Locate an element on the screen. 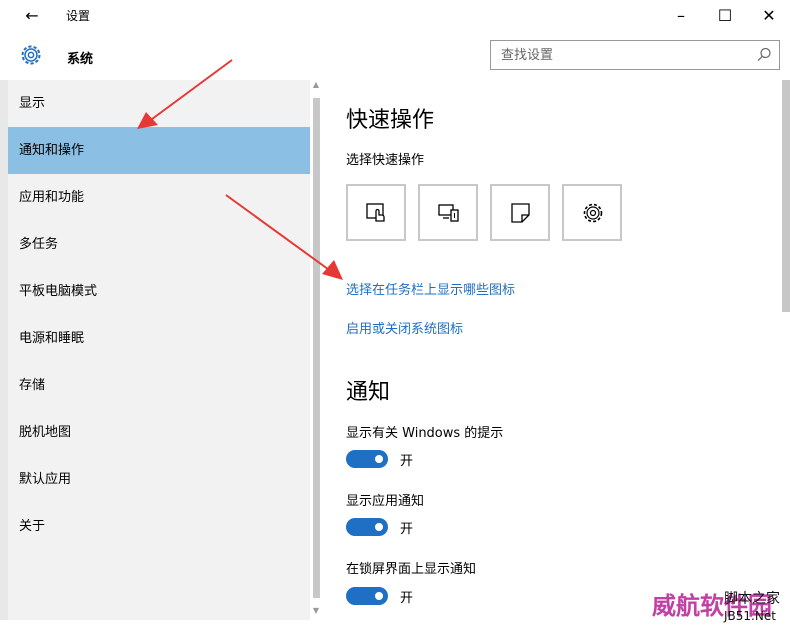 This screenshot has width=800, height=628. sidebar-item-offline-maps: 脱机地图 is located at coordinates (159, 432).